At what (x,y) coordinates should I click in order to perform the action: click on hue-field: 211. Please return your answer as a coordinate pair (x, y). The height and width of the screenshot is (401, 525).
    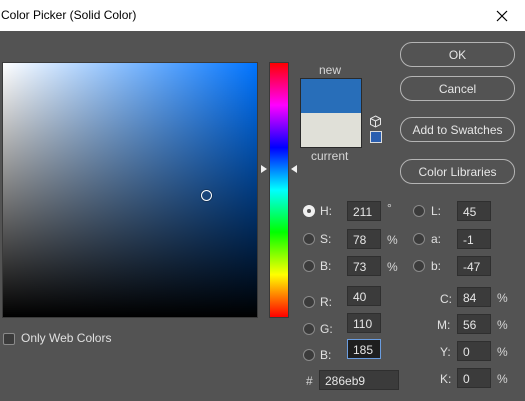
    Looking at the image, I should click on (364, 211).